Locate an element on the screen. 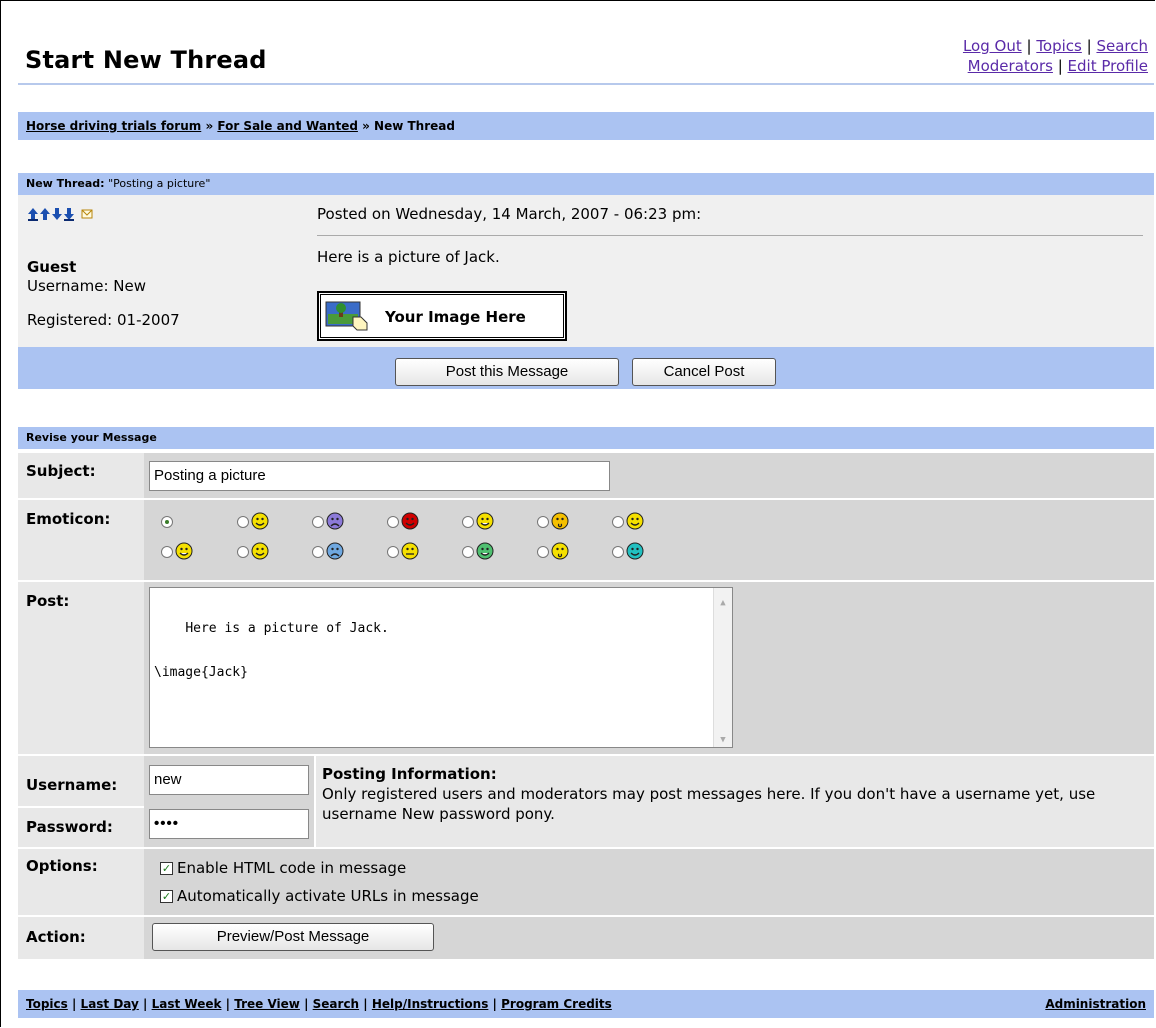 The image size is (1156, 1028). navigation-arrows-icon is located at coordinates (51, 214).